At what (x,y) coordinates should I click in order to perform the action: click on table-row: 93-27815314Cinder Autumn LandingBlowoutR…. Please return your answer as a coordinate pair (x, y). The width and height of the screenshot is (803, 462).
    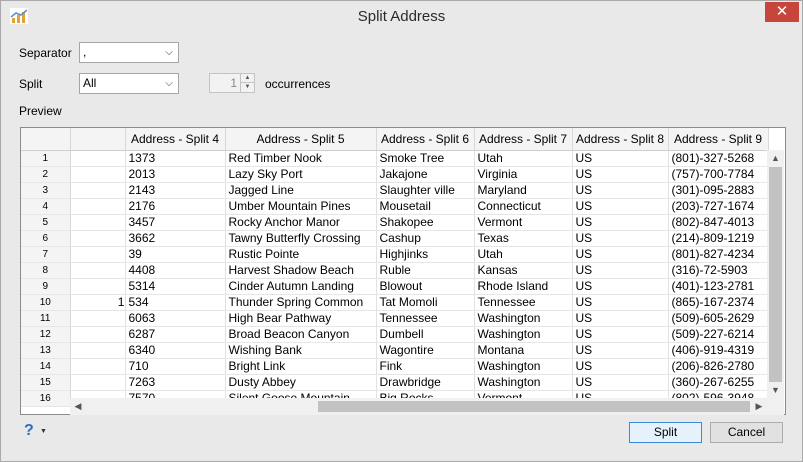
    Looking at the image, I should click on (395, 286).